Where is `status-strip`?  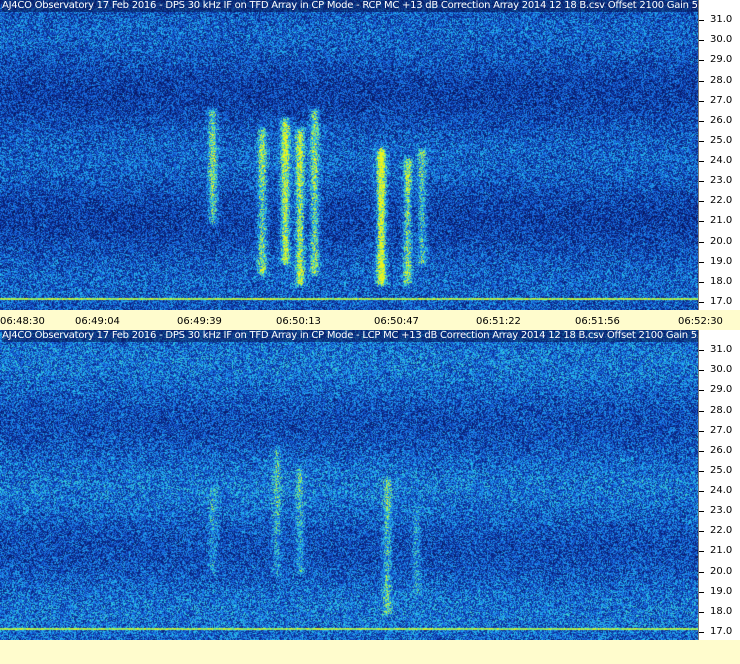 status-strip is located at coordinates (370, 652).